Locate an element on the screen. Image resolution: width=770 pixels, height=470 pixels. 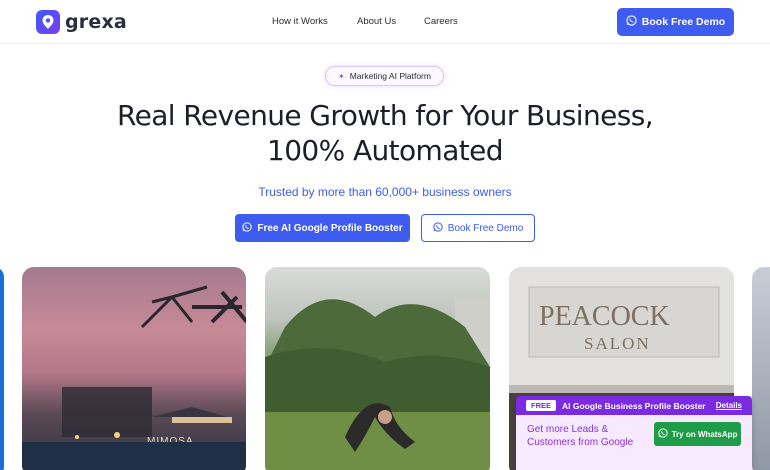
resort-scene: MIMOSA is located at coordinates (134, 377).